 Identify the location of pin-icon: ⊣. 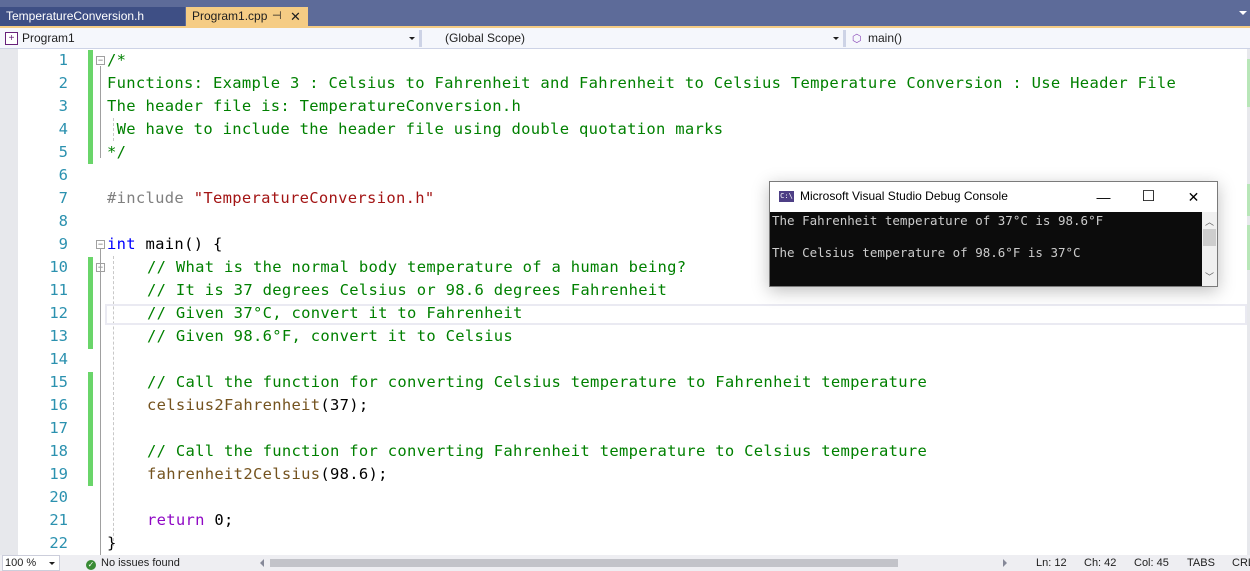
(277, 16).